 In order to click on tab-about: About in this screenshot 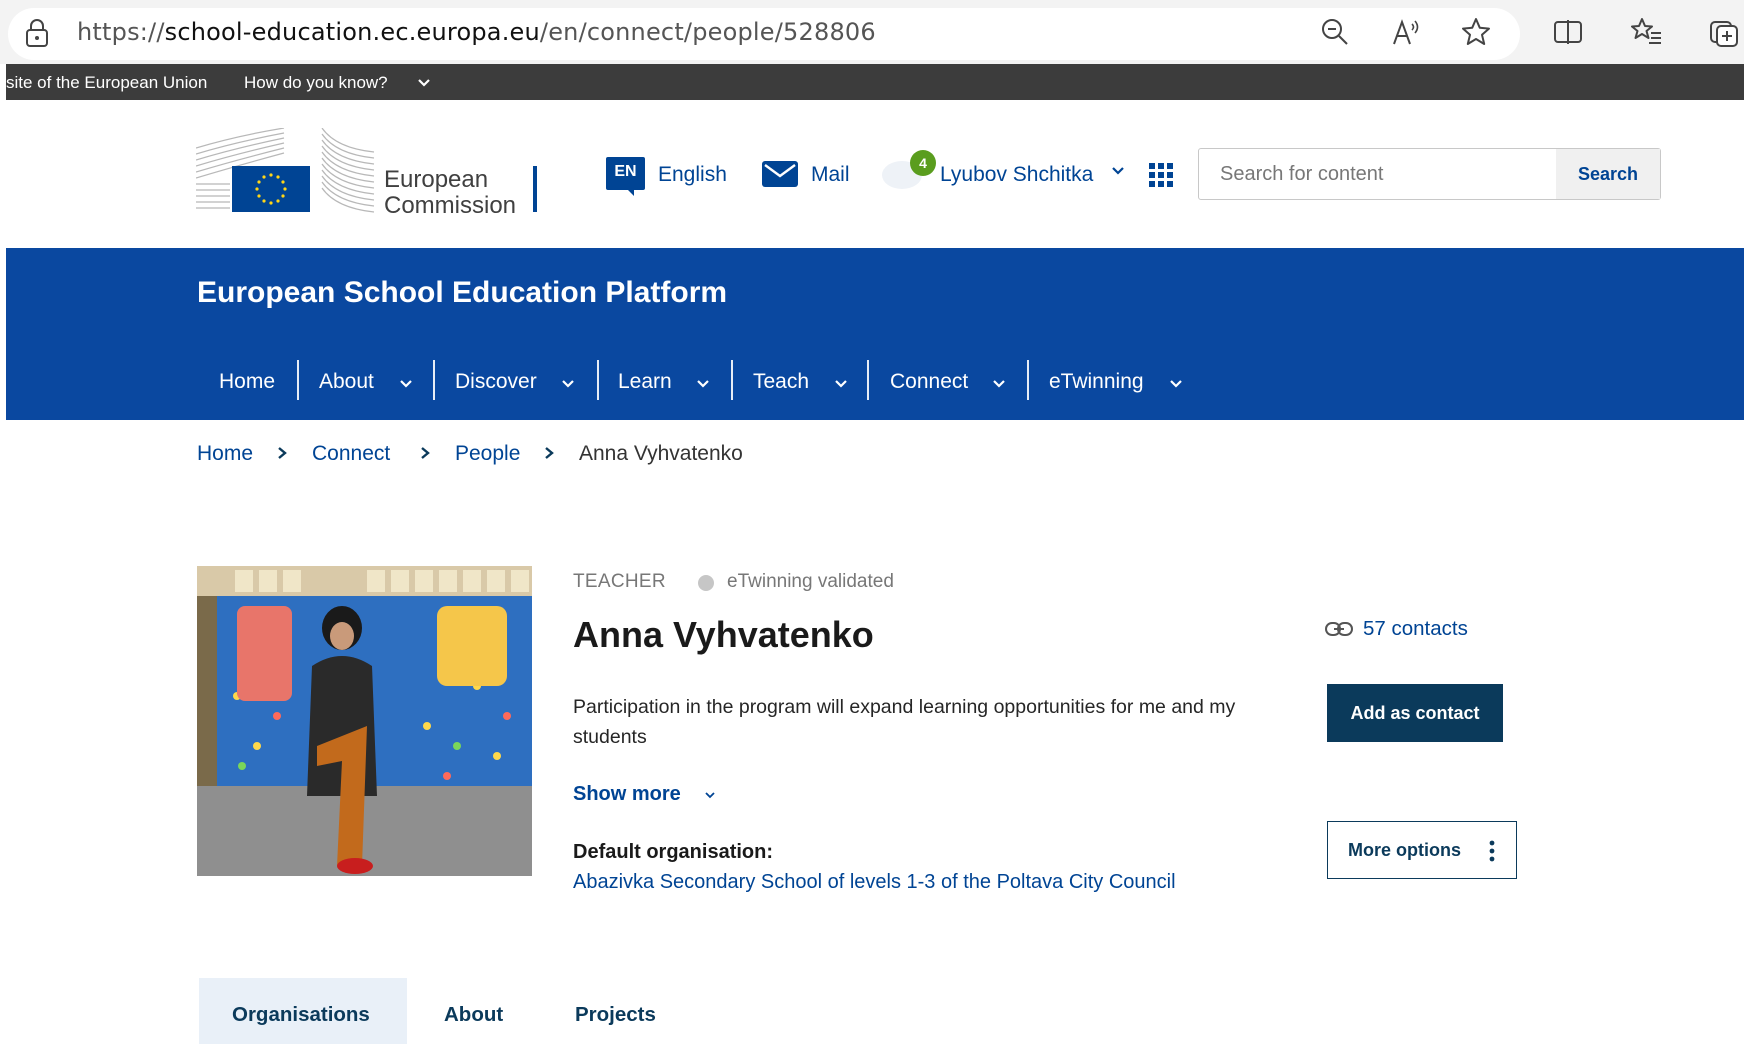, I will do `click(480, 1011)`.